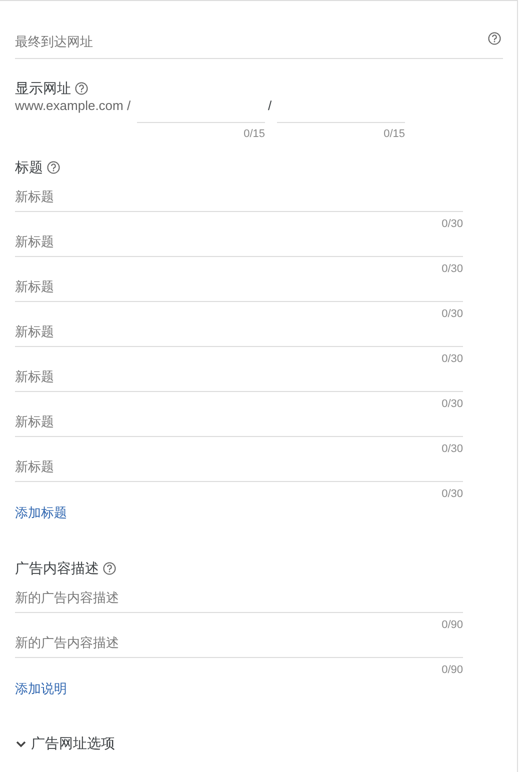 The width and height of the screenshot is (520, 772). What do you see at coordinates (251, 41) in the screenshot?
I see `final-url-field: 最终到达网址` at bounding box center [251, 41].